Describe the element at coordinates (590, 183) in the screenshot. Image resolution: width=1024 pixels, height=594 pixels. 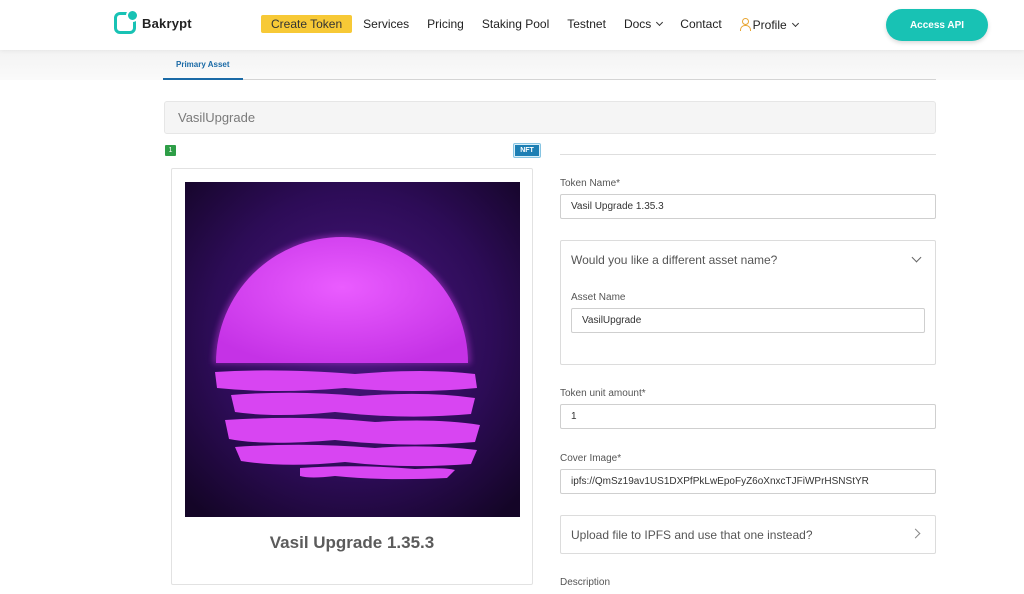
I see `token-name-label: Token Name*` at that location.